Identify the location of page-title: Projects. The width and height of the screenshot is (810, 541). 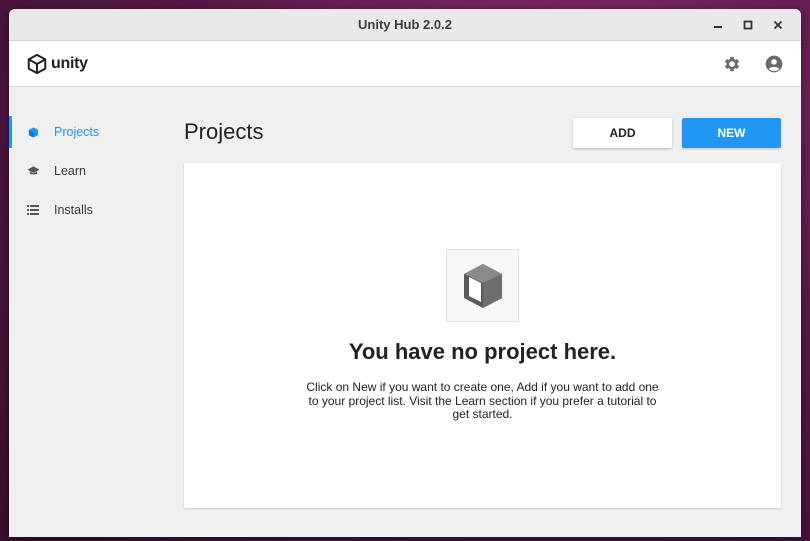
(224, 131).